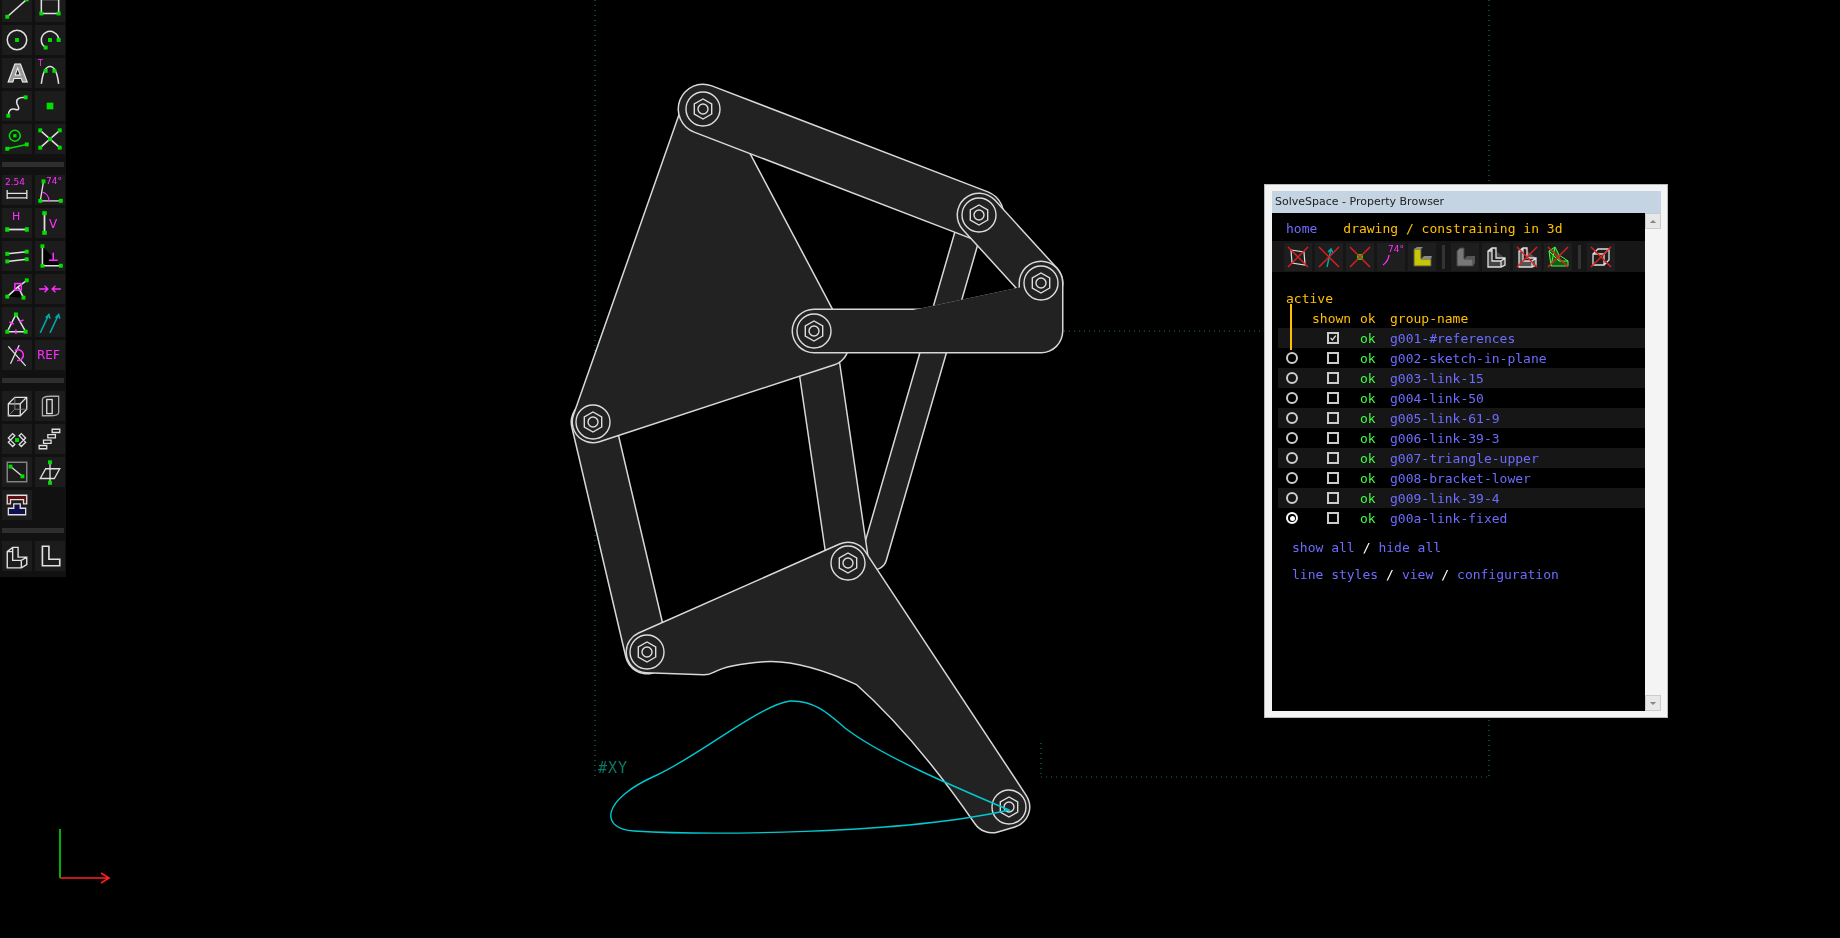 The image size is (1840, 938). I want to click on line-tool, so click(17, 11).